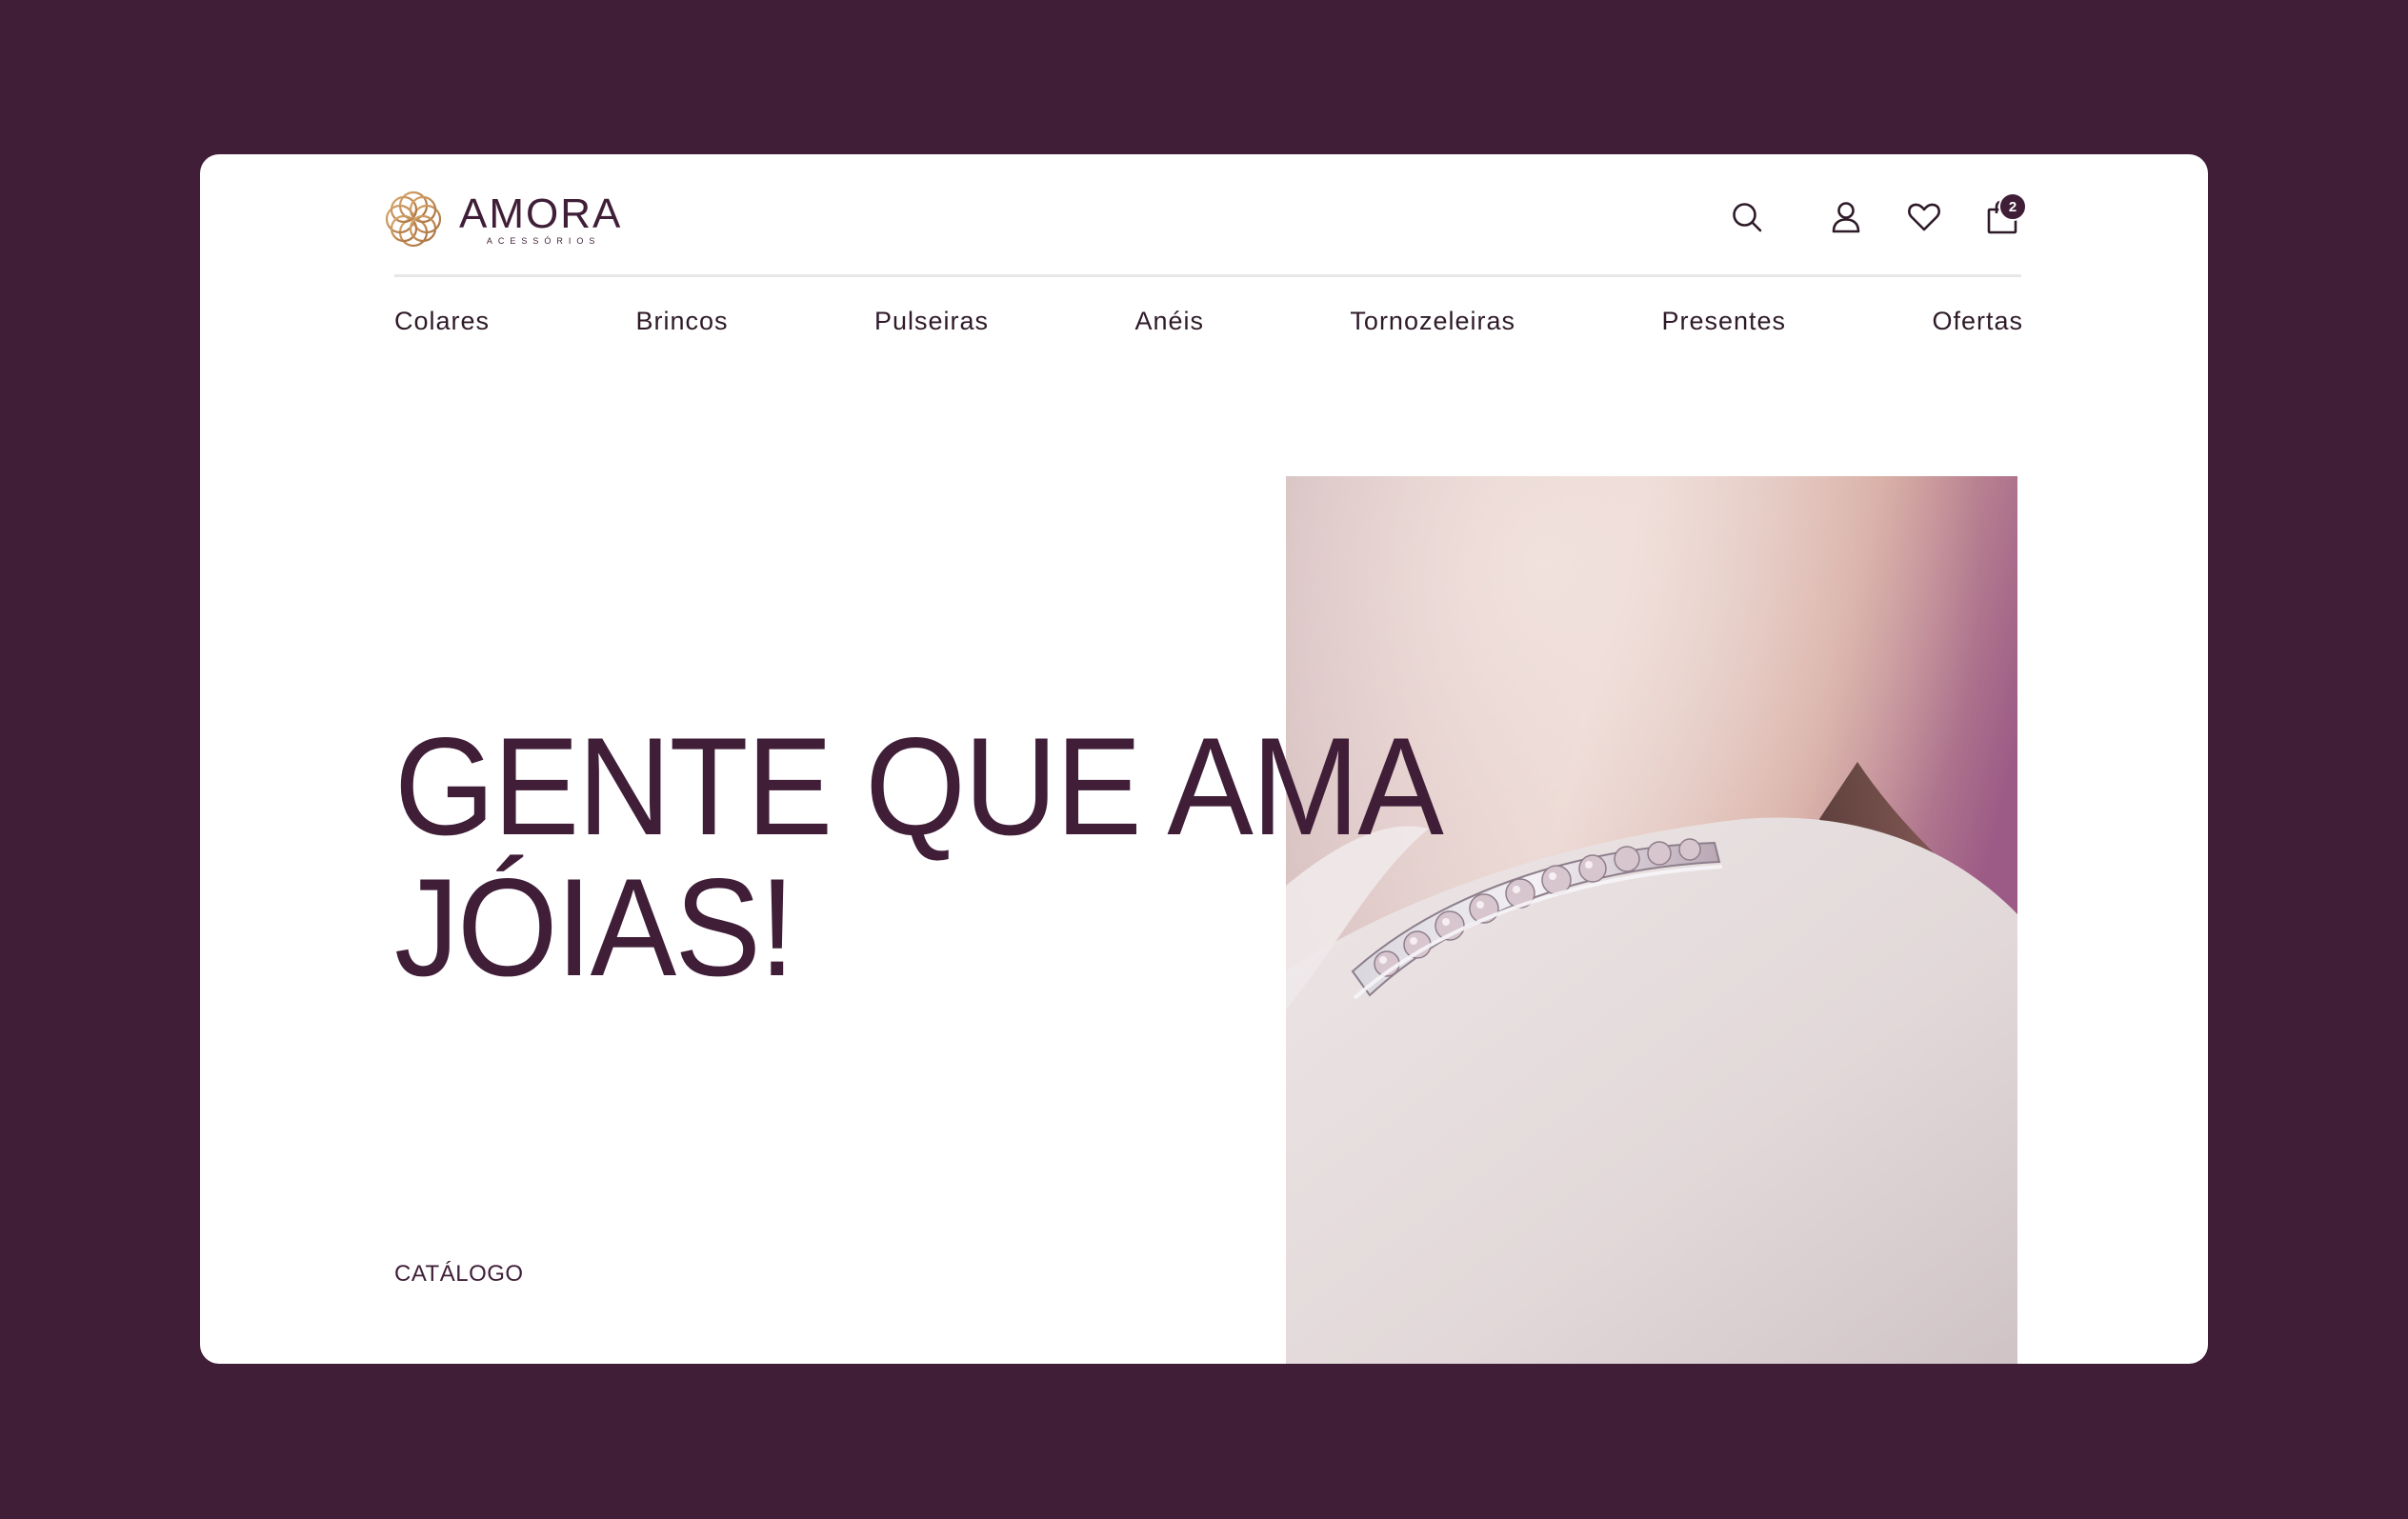 Image resolution: width=2408 pixels, height=1519 pixels. Describe the element at coordinates (1723, 321) in the screenshot. I see `nav-item-presentes: Presentes` at that location.